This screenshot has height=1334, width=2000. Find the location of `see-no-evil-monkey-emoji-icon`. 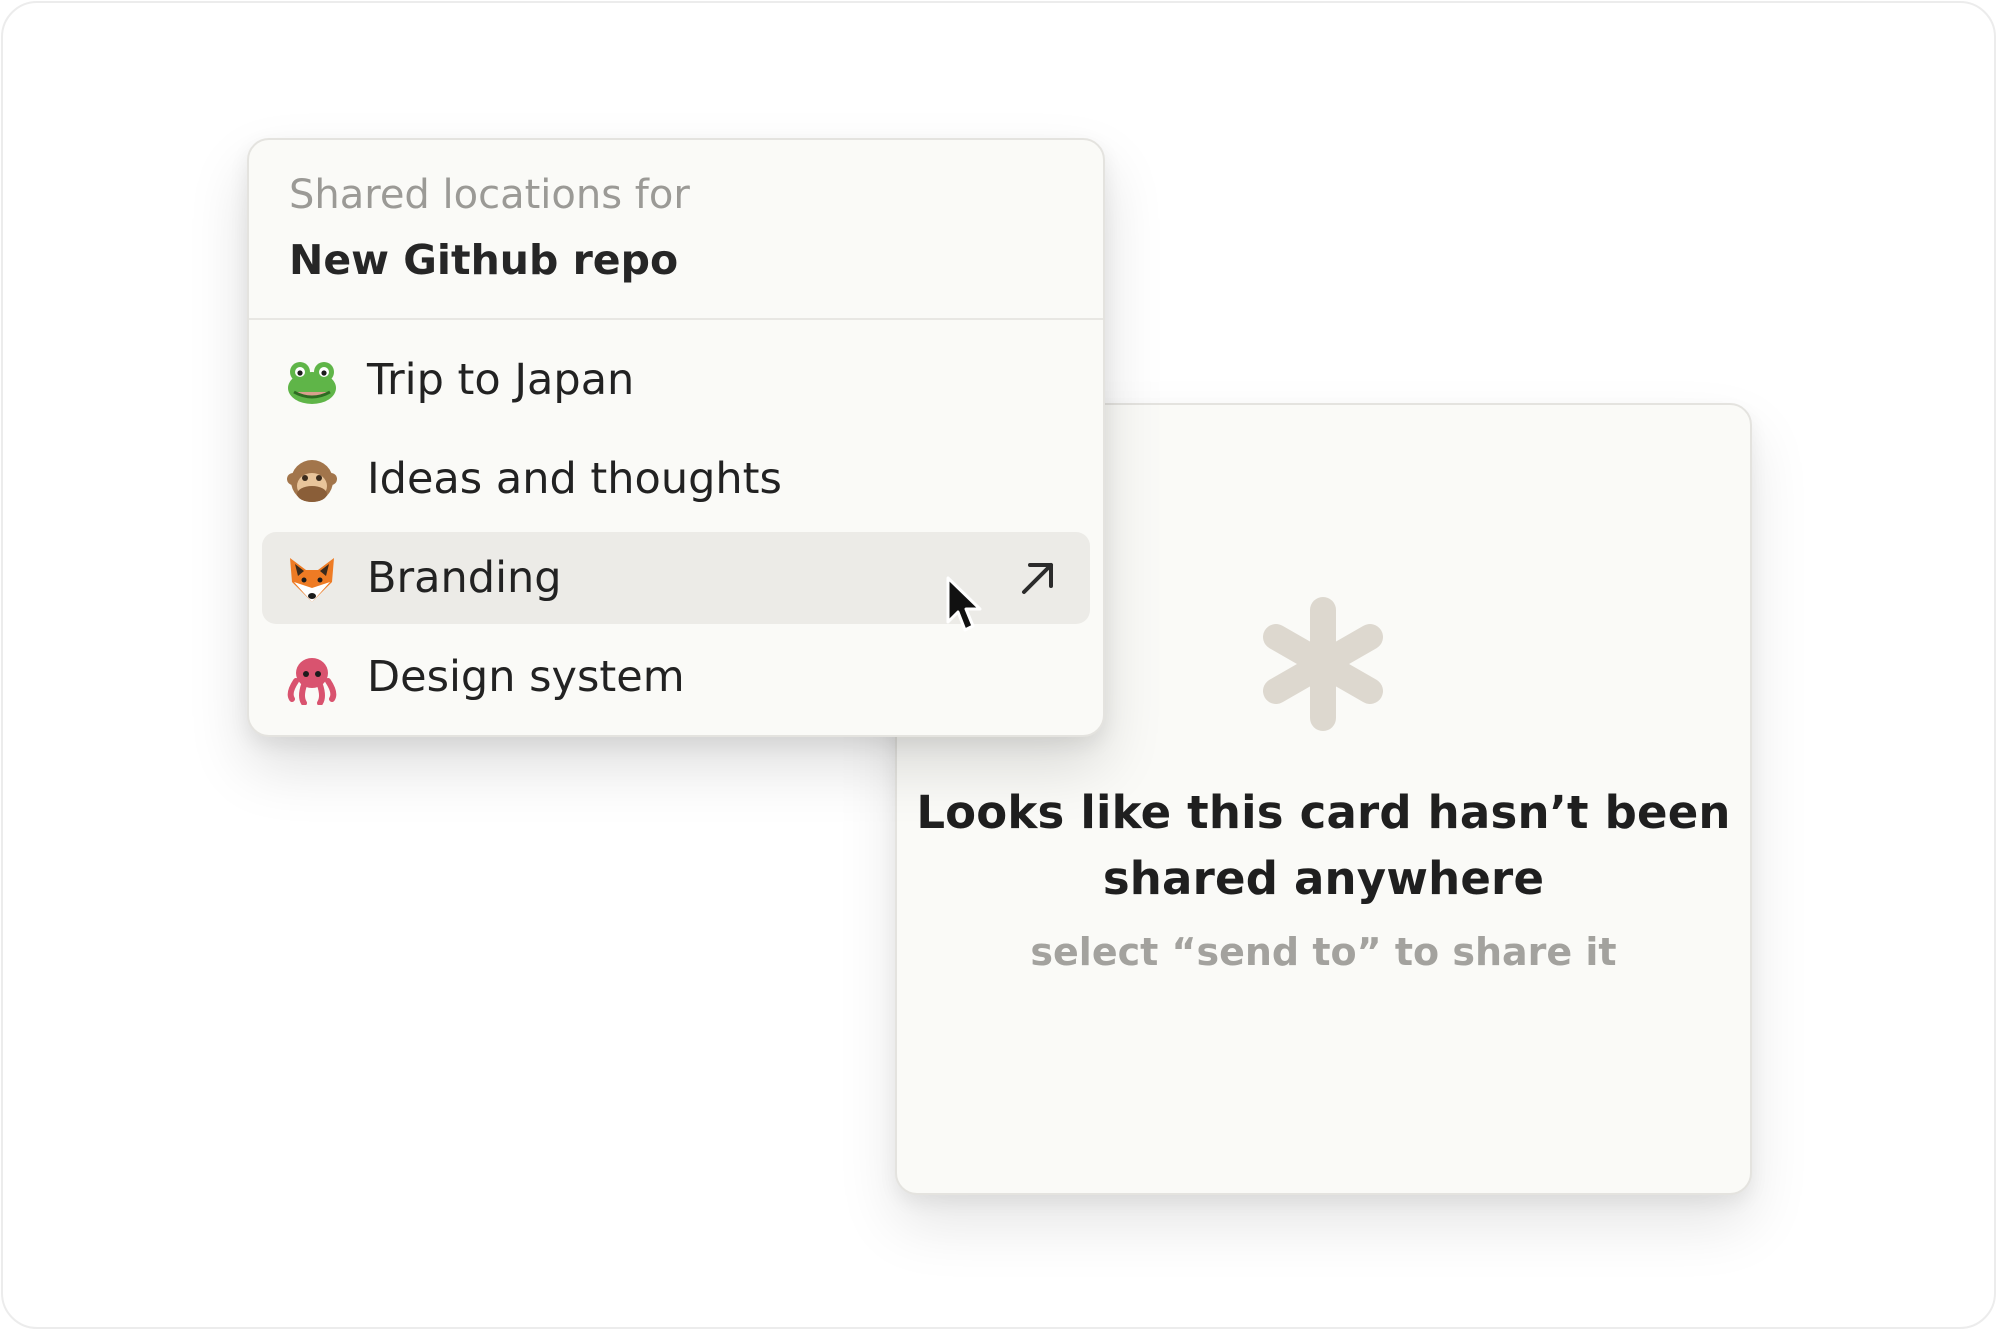

see-no-evil-monkey-emoji-icon is located at coordinates (312, 481).